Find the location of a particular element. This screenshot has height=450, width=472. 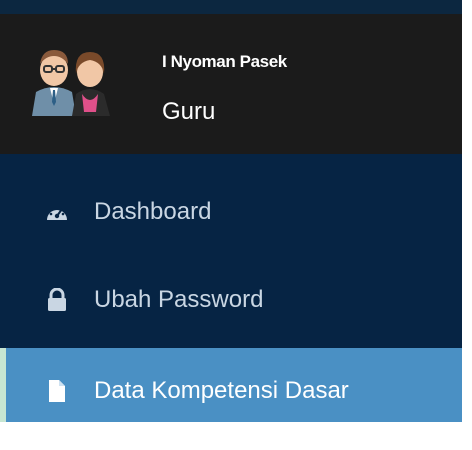

sidebar-item-label: Data Kompetensi Dasar is located at coordinates (221, 390).